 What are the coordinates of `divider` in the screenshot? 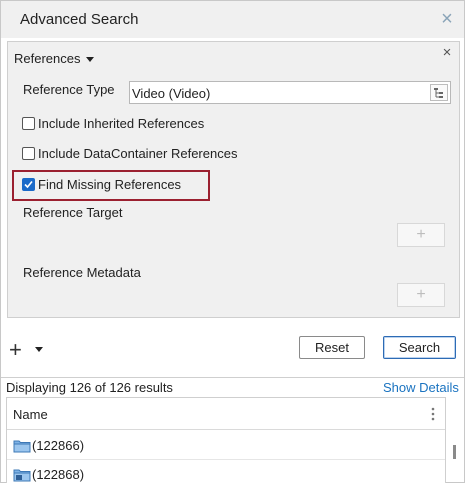 It's located at (232, 377).